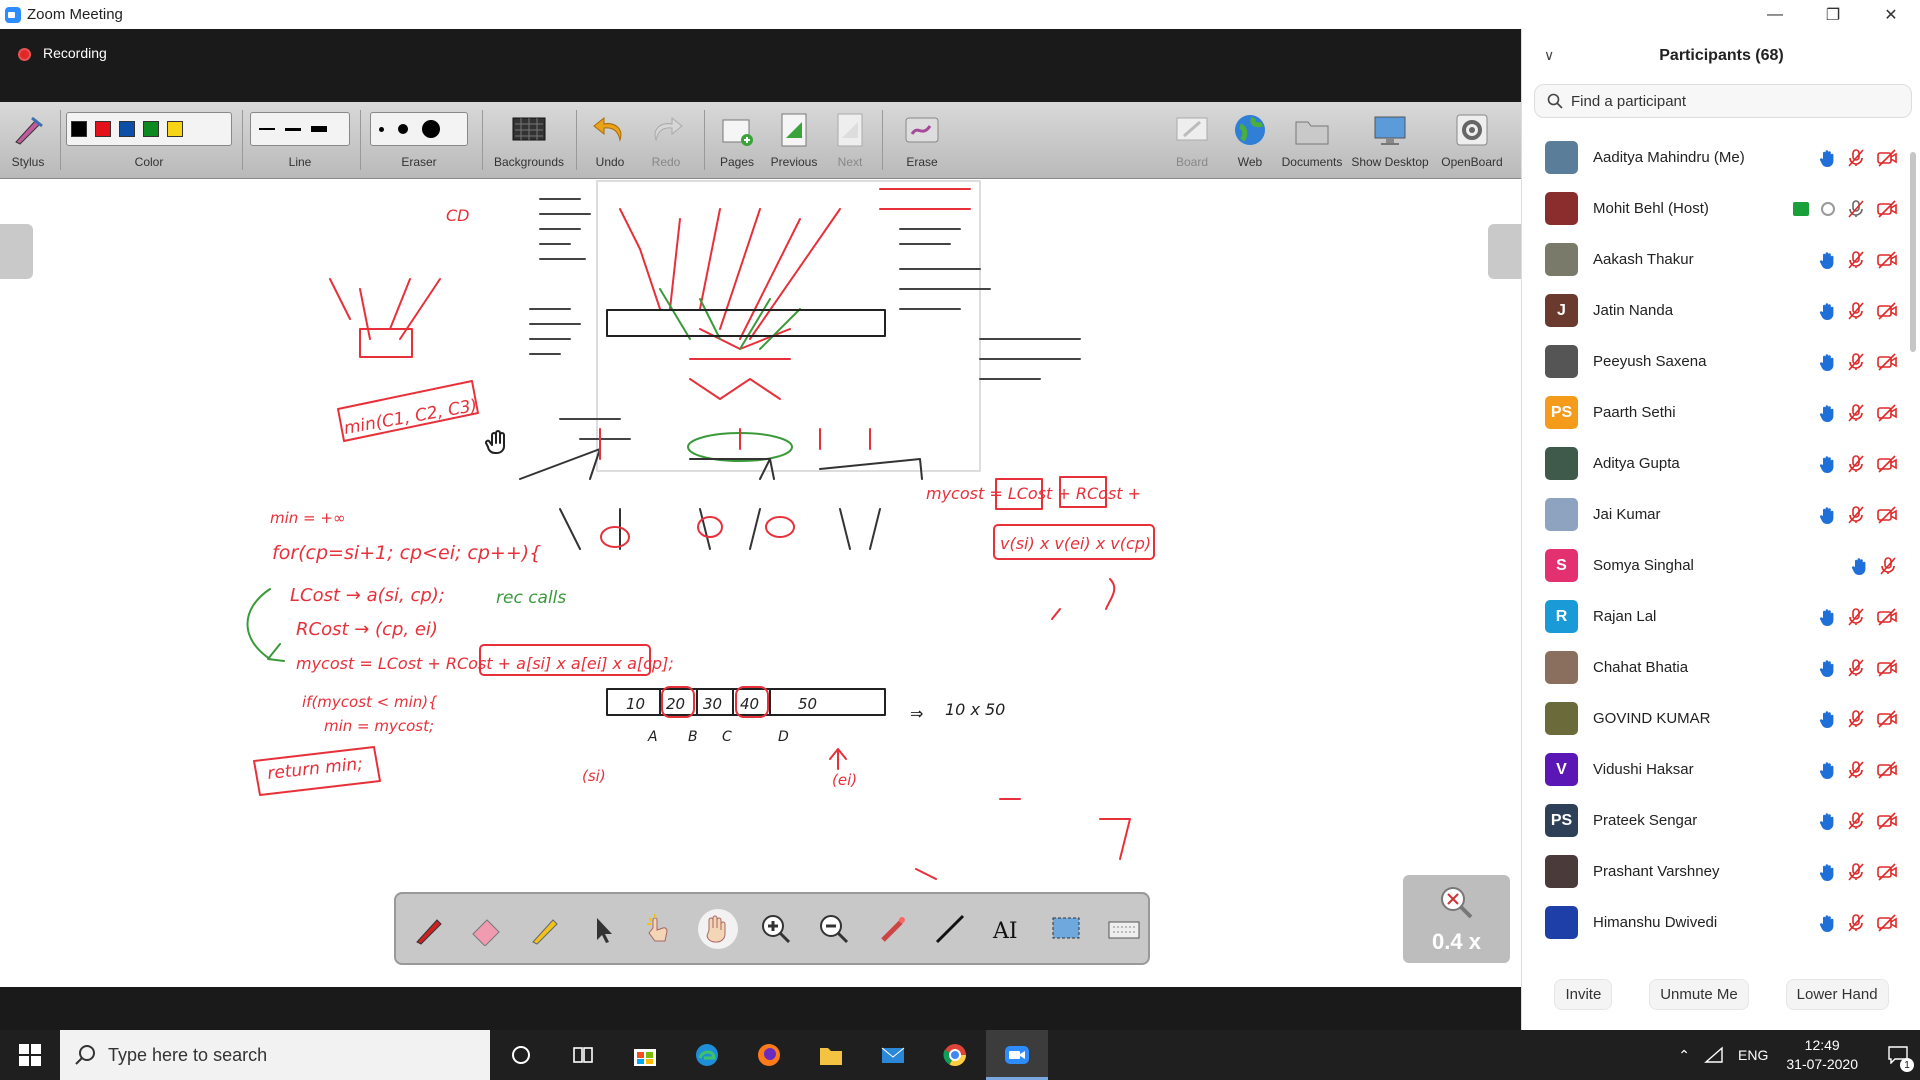 Image resolution: width=1920 pixels, height=1080 pixels. I want to click on participant-row: PS Prateek Sengar, so click(1714, 820).